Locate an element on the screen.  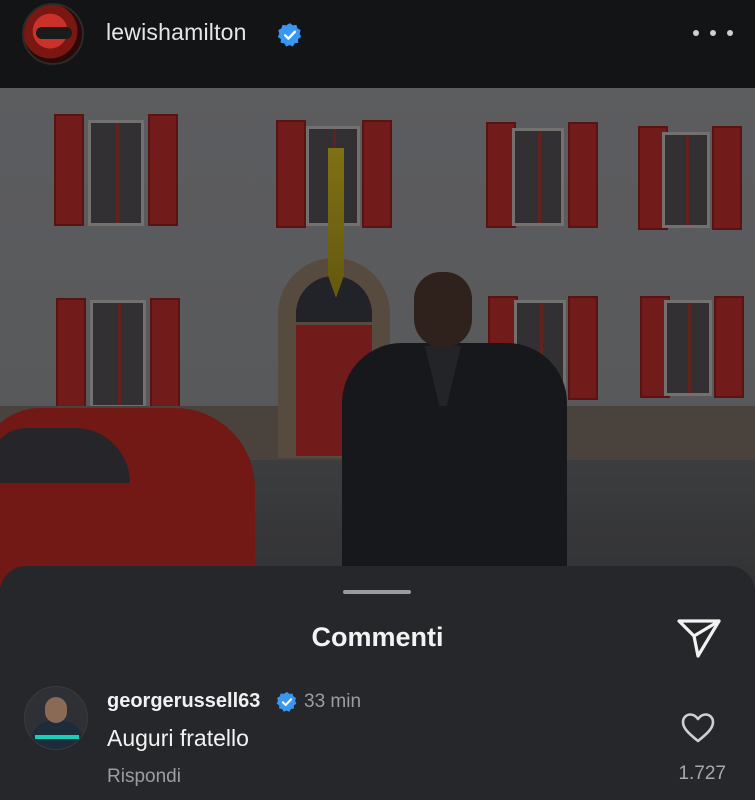
profile-avatar is located at coordinates (53, 34).